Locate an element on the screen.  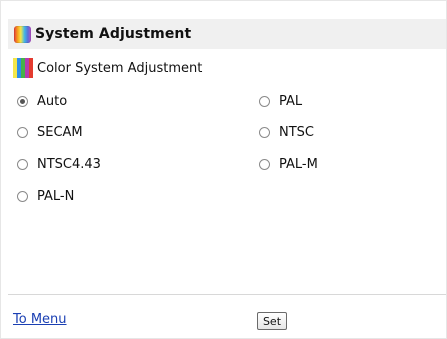
radio-option-pal-n: PAL-N is located at coordinates (45, 196).